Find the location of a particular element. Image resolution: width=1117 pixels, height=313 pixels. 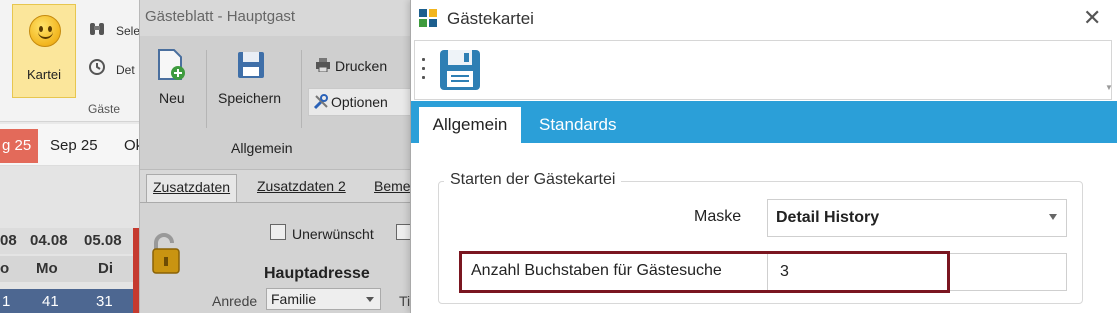

printer-icon is located at coordinates (323, 67).